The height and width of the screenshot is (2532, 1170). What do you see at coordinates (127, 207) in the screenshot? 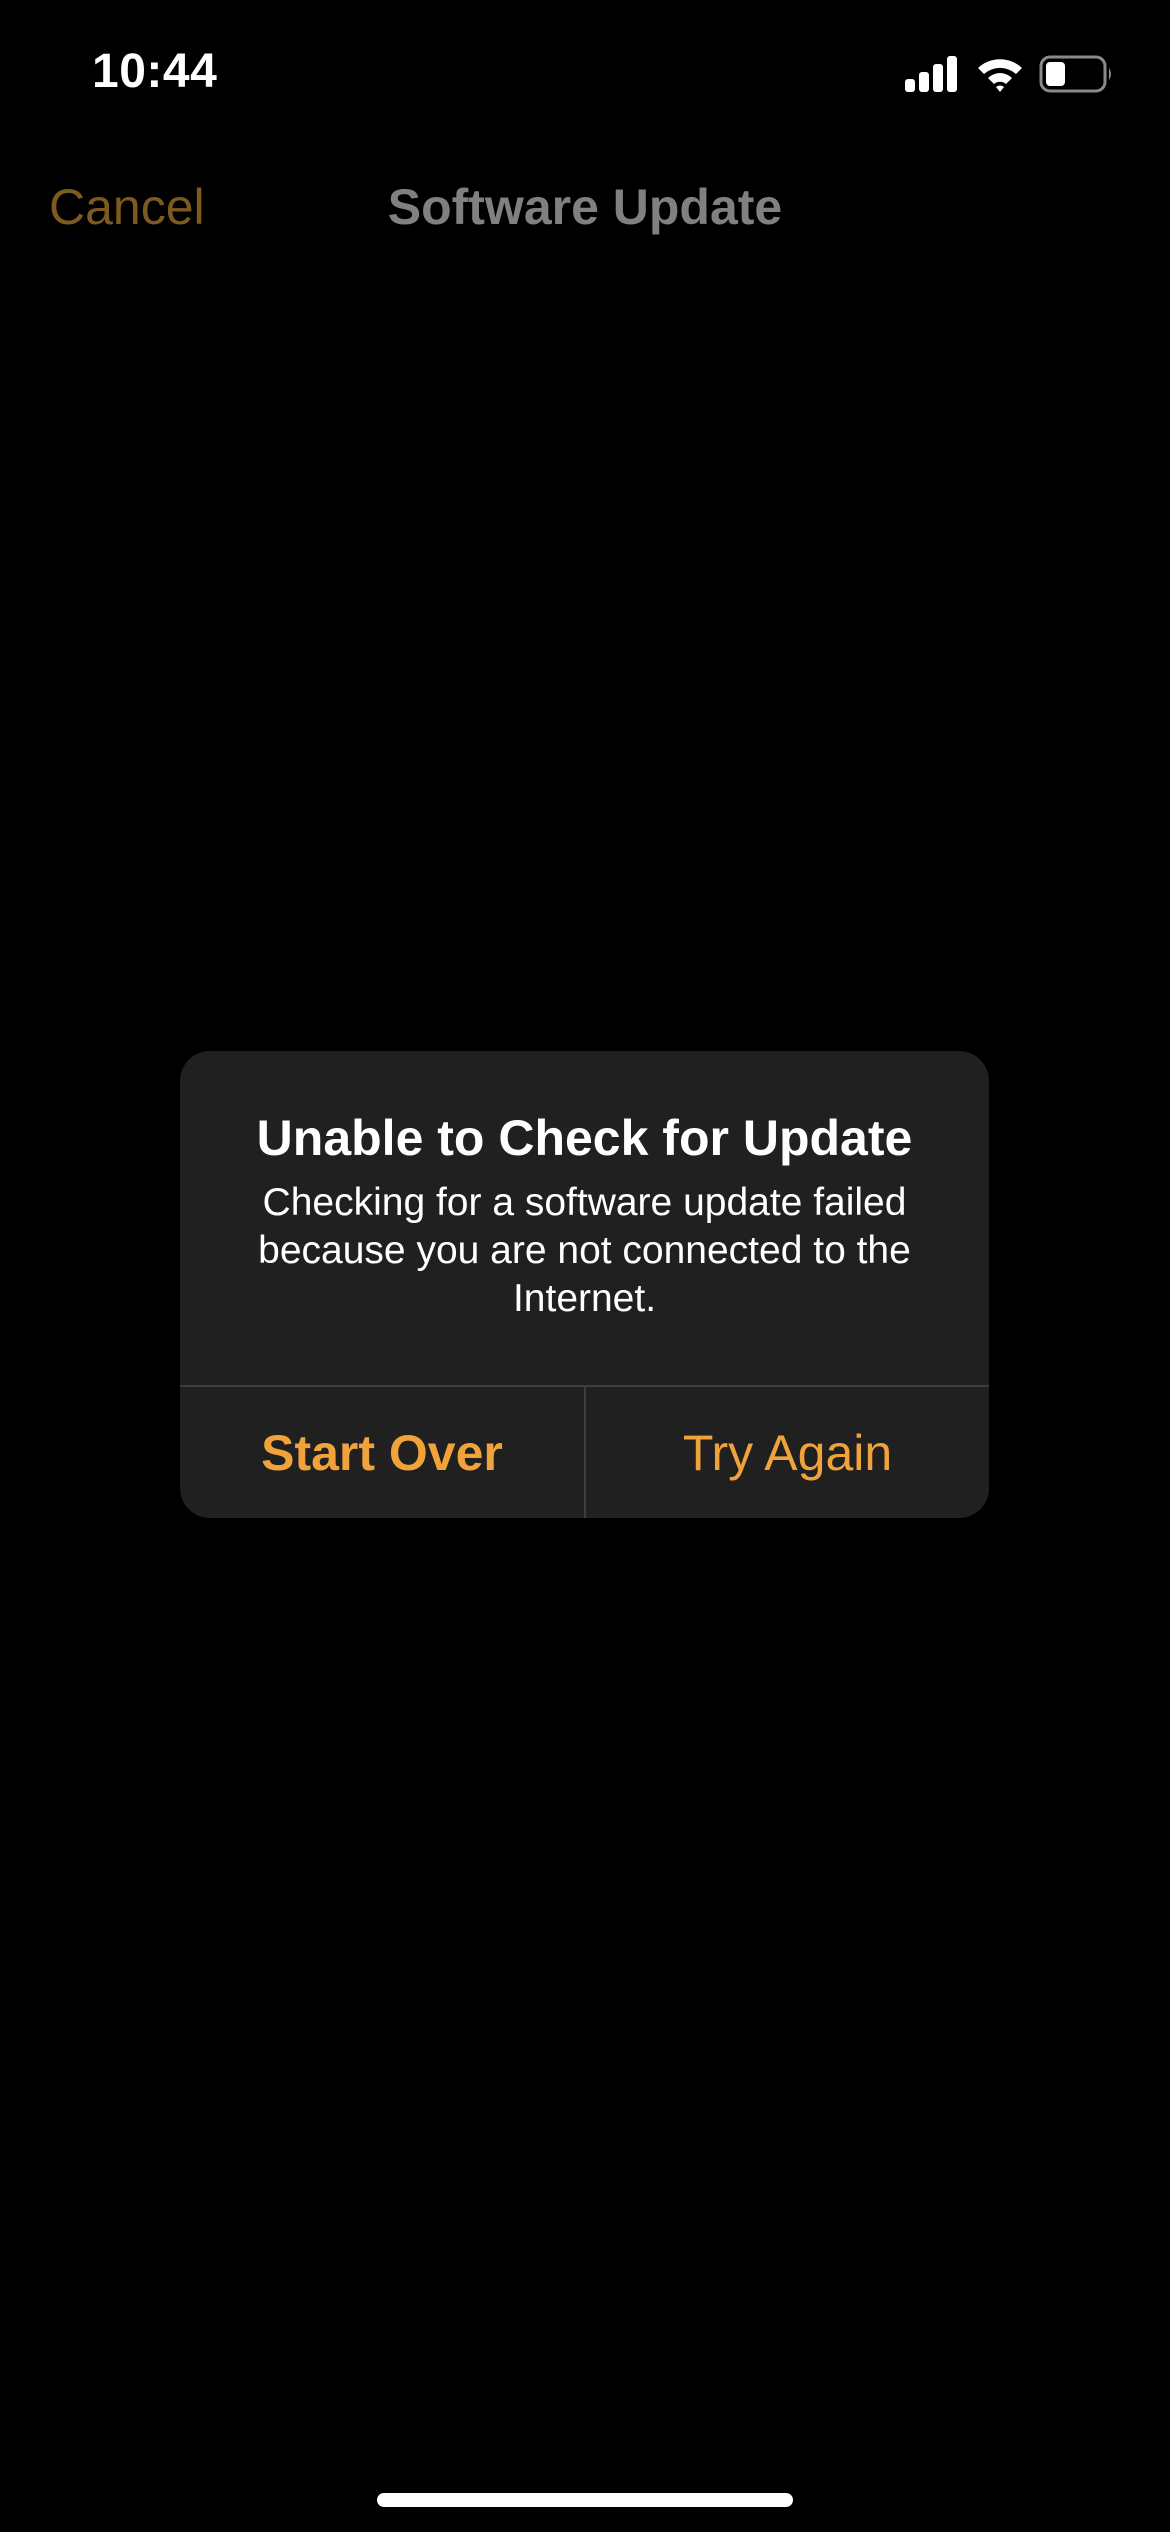
I see `cancel-button: Cancel` at bounding box center [127, 207].